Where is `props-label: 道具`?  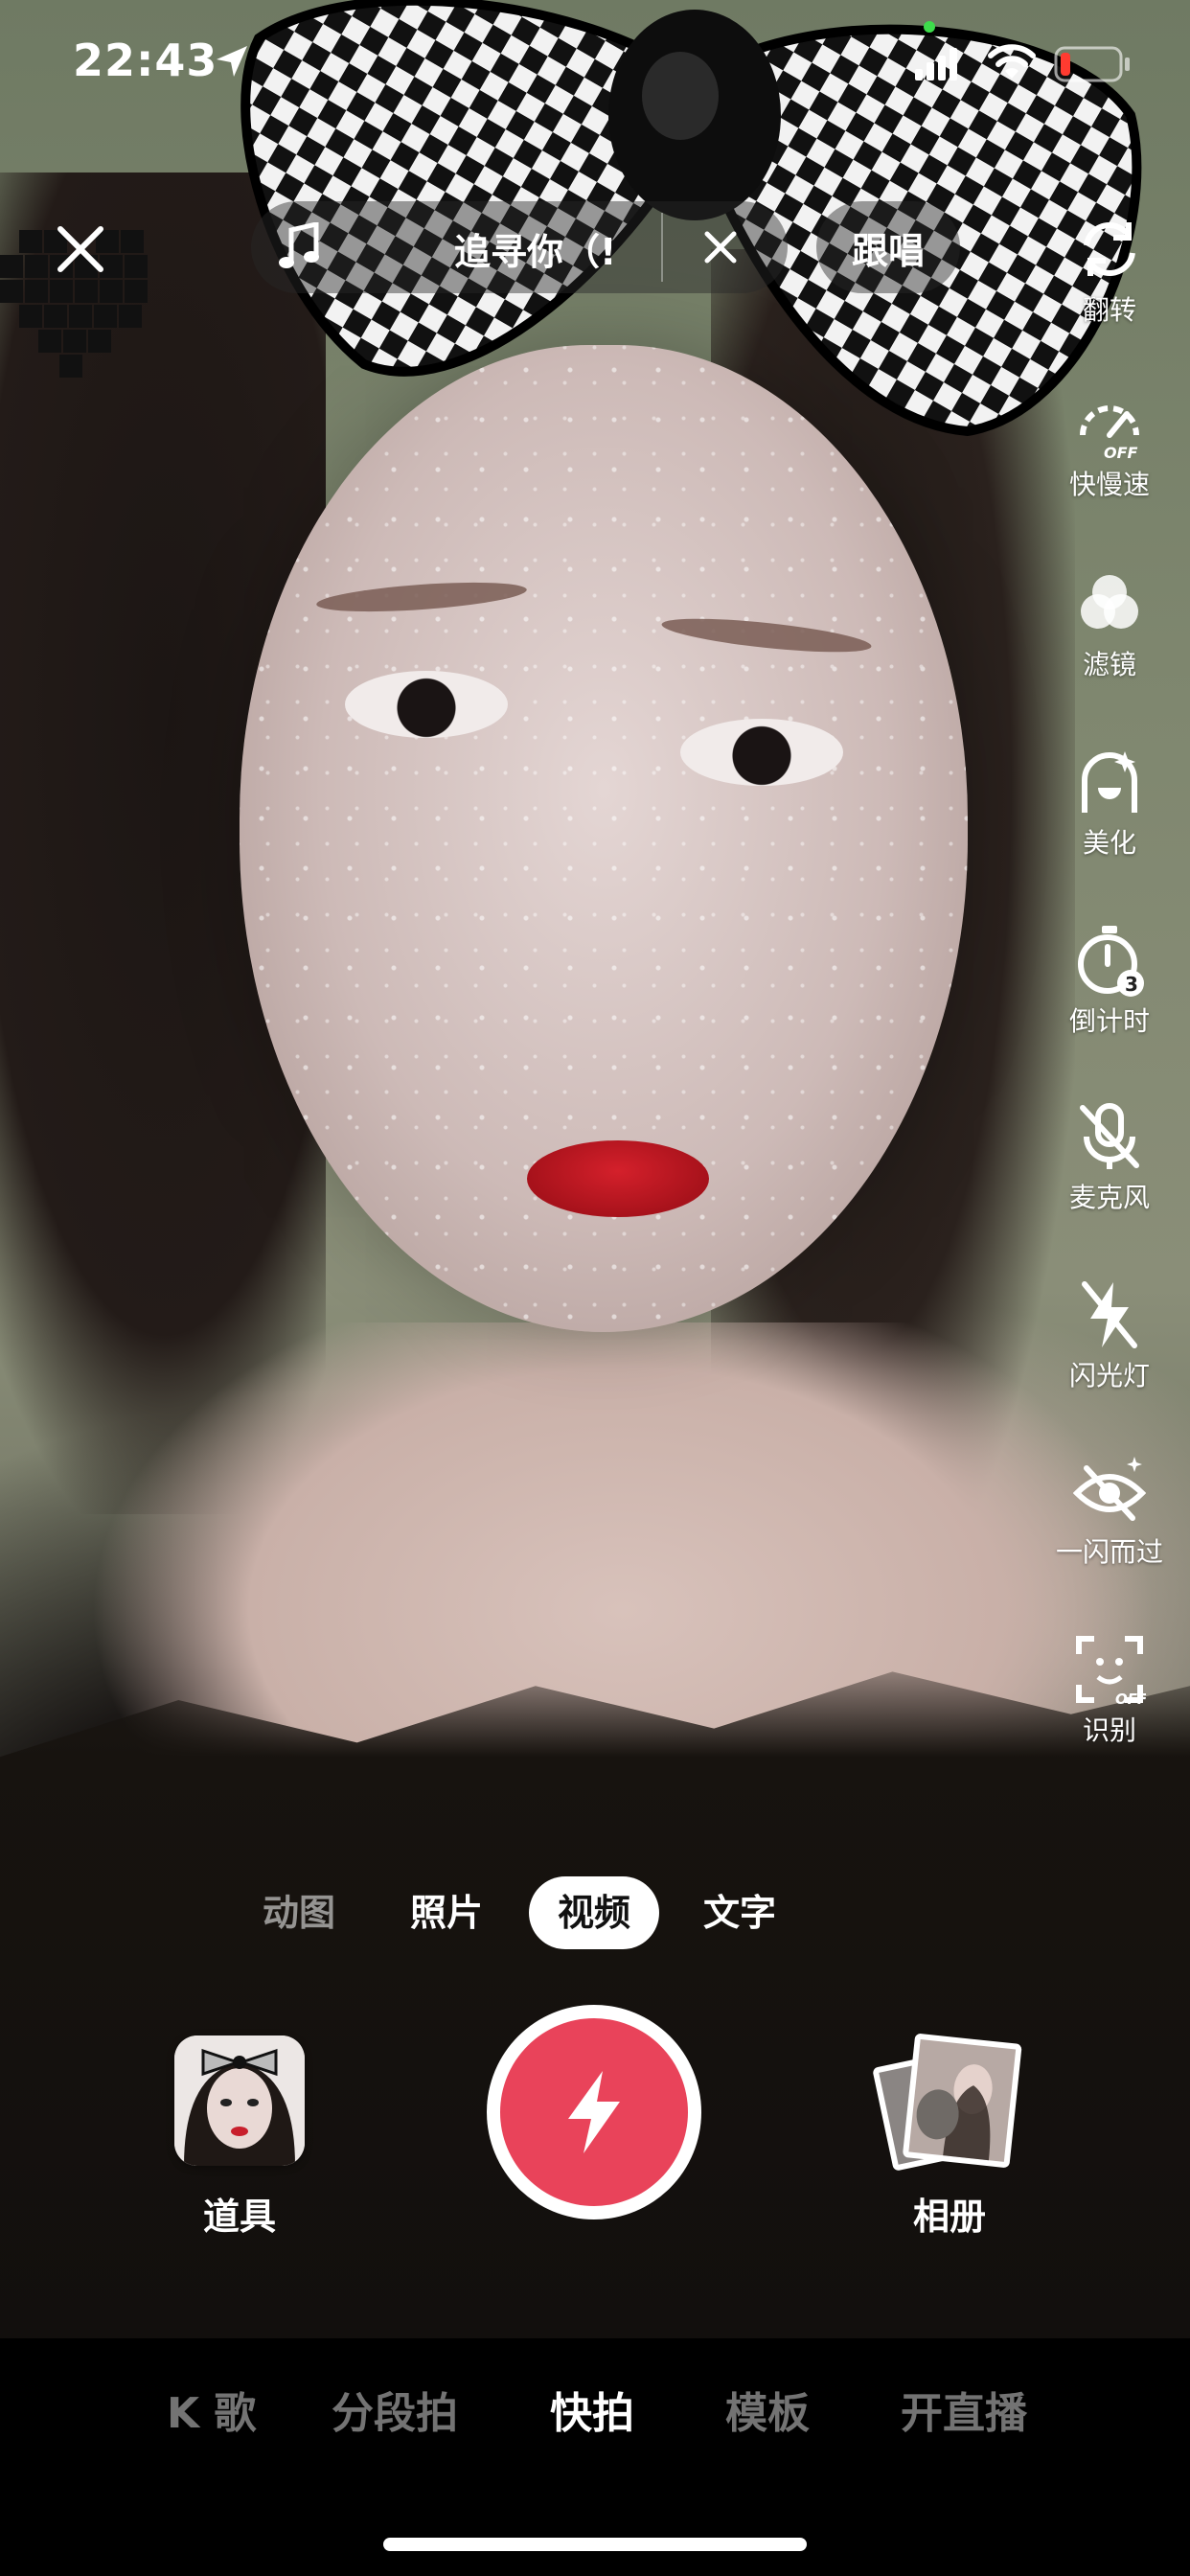
props-label: 道具 is located at coordinates (239, 2217).